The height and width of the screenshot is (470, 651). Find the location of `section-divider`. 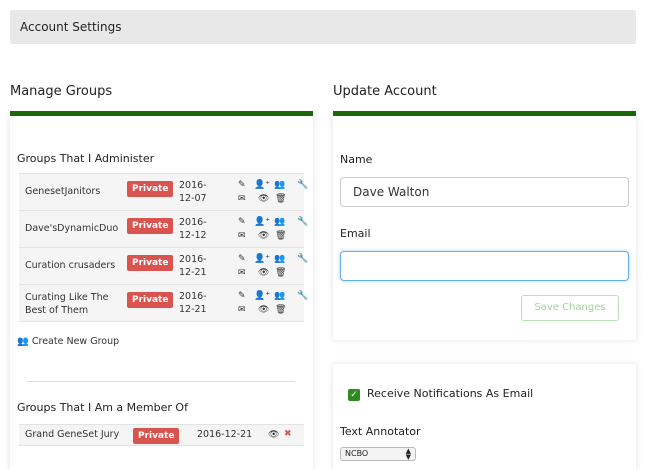

section-divider is located at coordinates (161, 381).